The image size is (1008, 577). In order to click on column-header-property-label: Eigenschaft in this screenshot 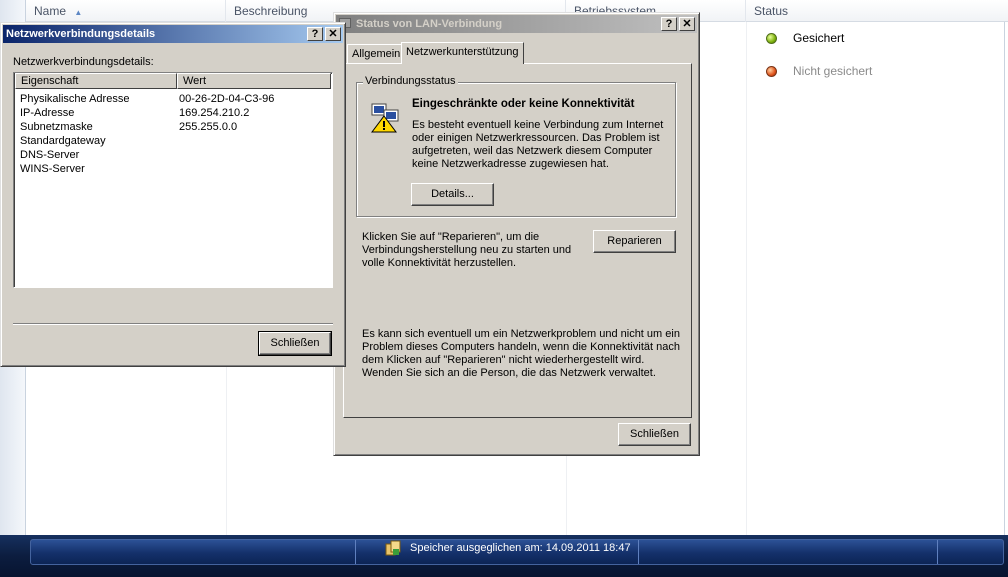, I will do `click(50, 81)`.